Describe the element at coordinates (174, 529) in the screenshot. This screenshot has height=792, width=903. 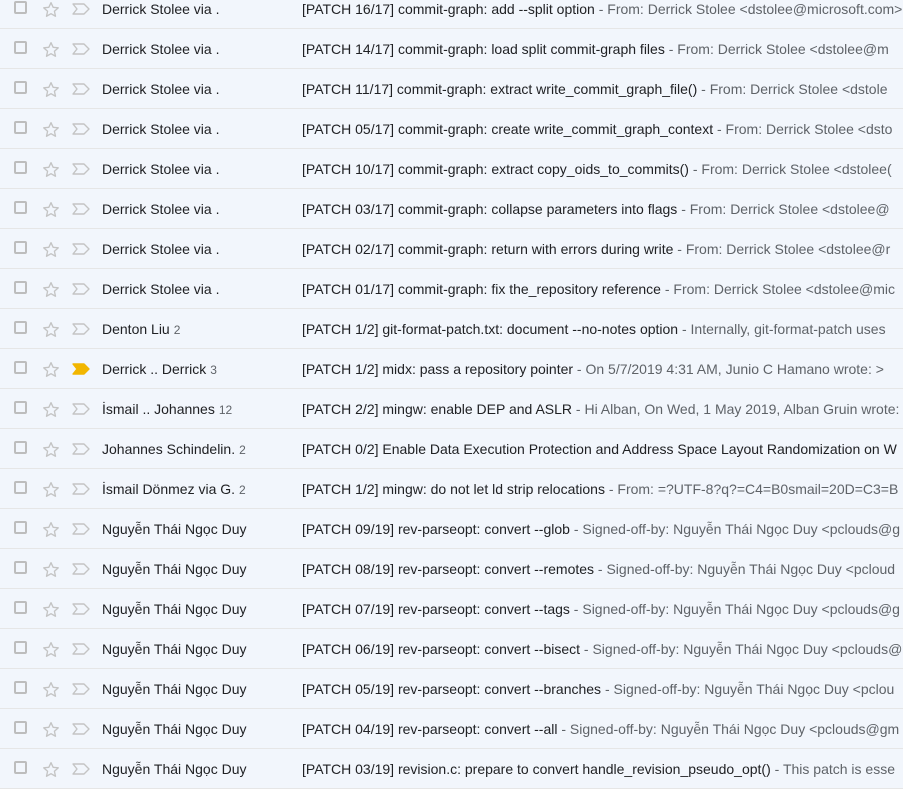
I see `sender-name: Nguyễn Thái Ngọc Duy` at that location.